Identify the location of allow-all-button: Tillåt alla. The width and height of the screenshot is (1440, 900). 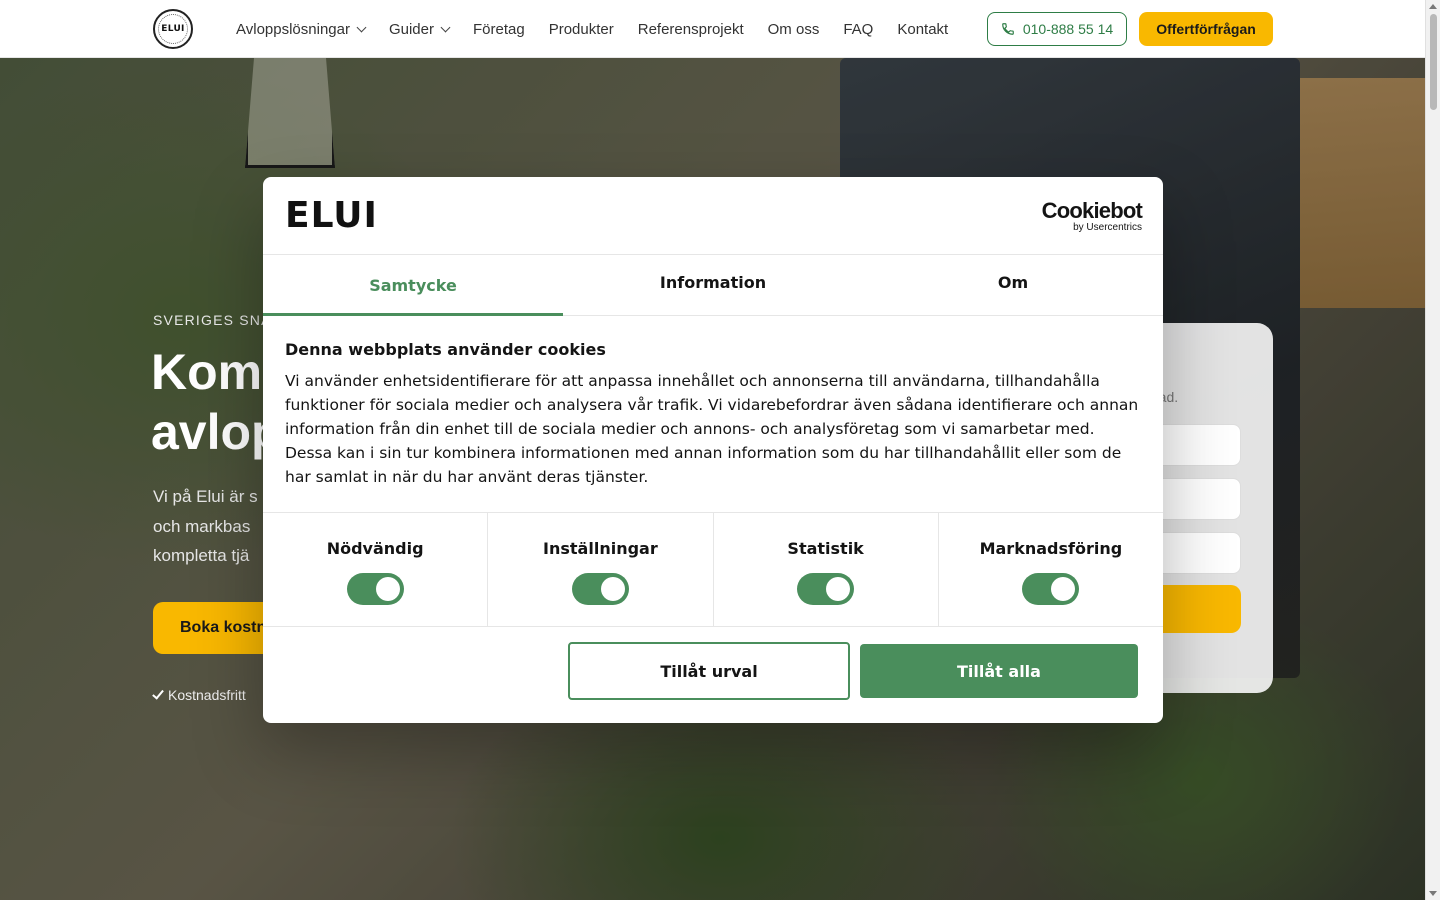
(999, 671).